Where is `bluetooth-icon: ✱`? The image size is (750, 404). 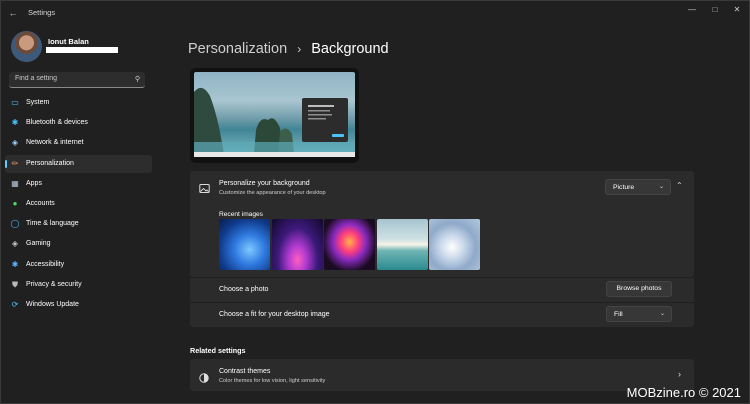
bluetooth-icon: ✱ is located at coordinates (15, 123).